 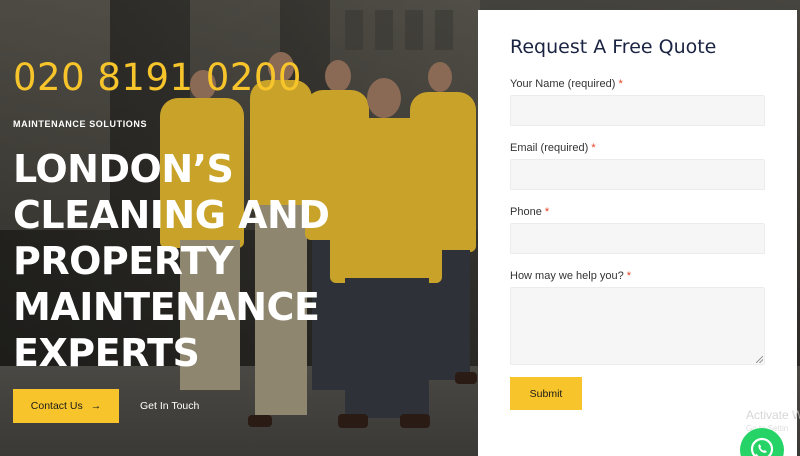 What do you see at coordinates (171, 215) in the screenshot?
I see `headline-line: CLEANING AND` at bounding box center [171, 215].